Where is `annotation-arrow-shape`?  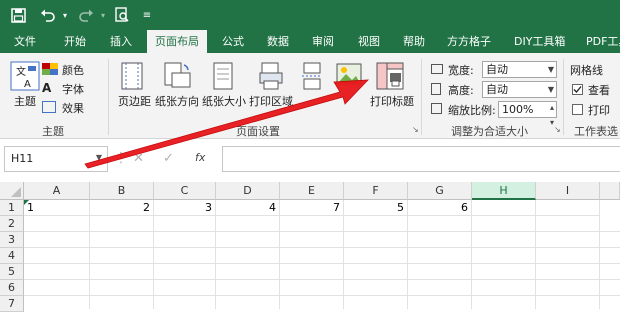
annotation-arrow-shape is located at coordinates (226, 124).